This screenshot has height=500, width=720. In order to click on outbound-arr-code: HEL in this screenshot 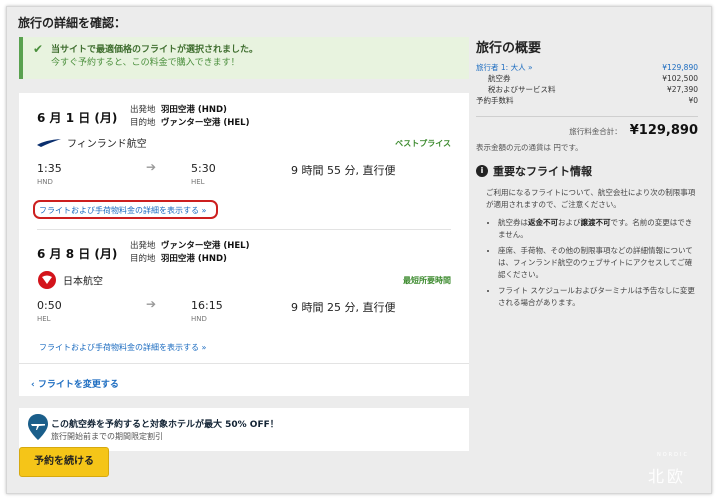, I will do `click(198, 182)`.